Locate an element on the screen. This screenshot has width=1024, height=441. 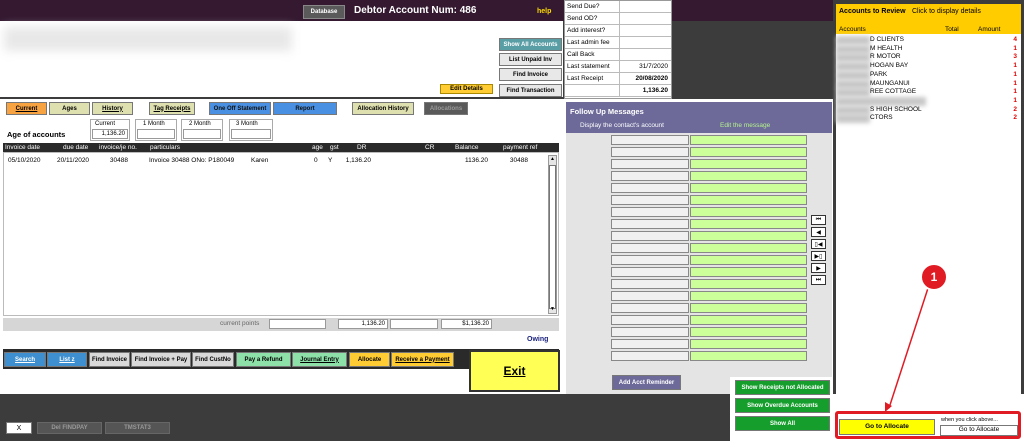
go-to-allocate-button: Go to Allocate is located at coordinates (887, 427).